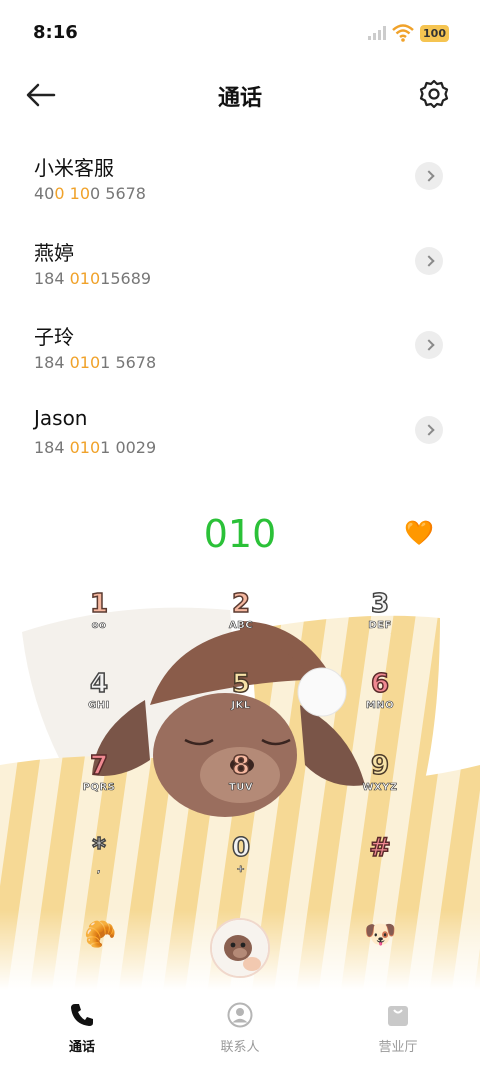 The image size is (480, 1067). What do you see at coordinates (93, 278) in the screenshot?
I see `contact-number: 184 01015689` at bounding box center [93, 278].